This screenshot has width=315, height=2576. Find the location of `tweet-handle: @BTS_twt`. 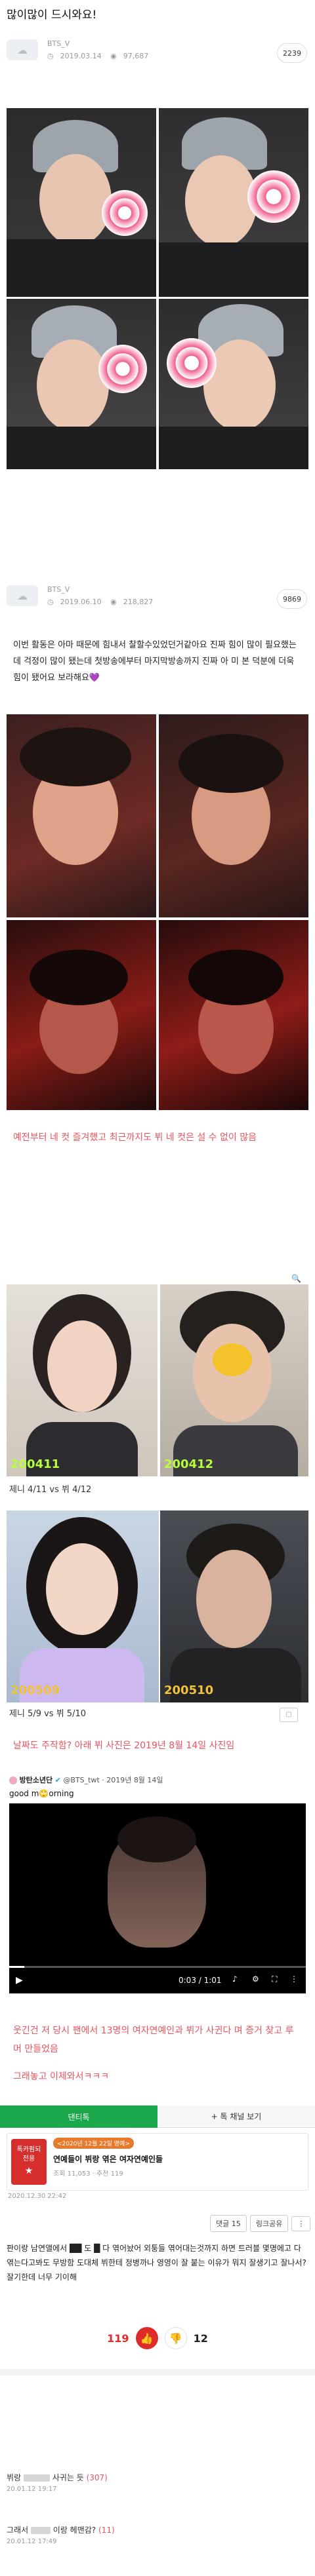

tweet-handle: @BTS_twt is located at coordinates (81, 1780).